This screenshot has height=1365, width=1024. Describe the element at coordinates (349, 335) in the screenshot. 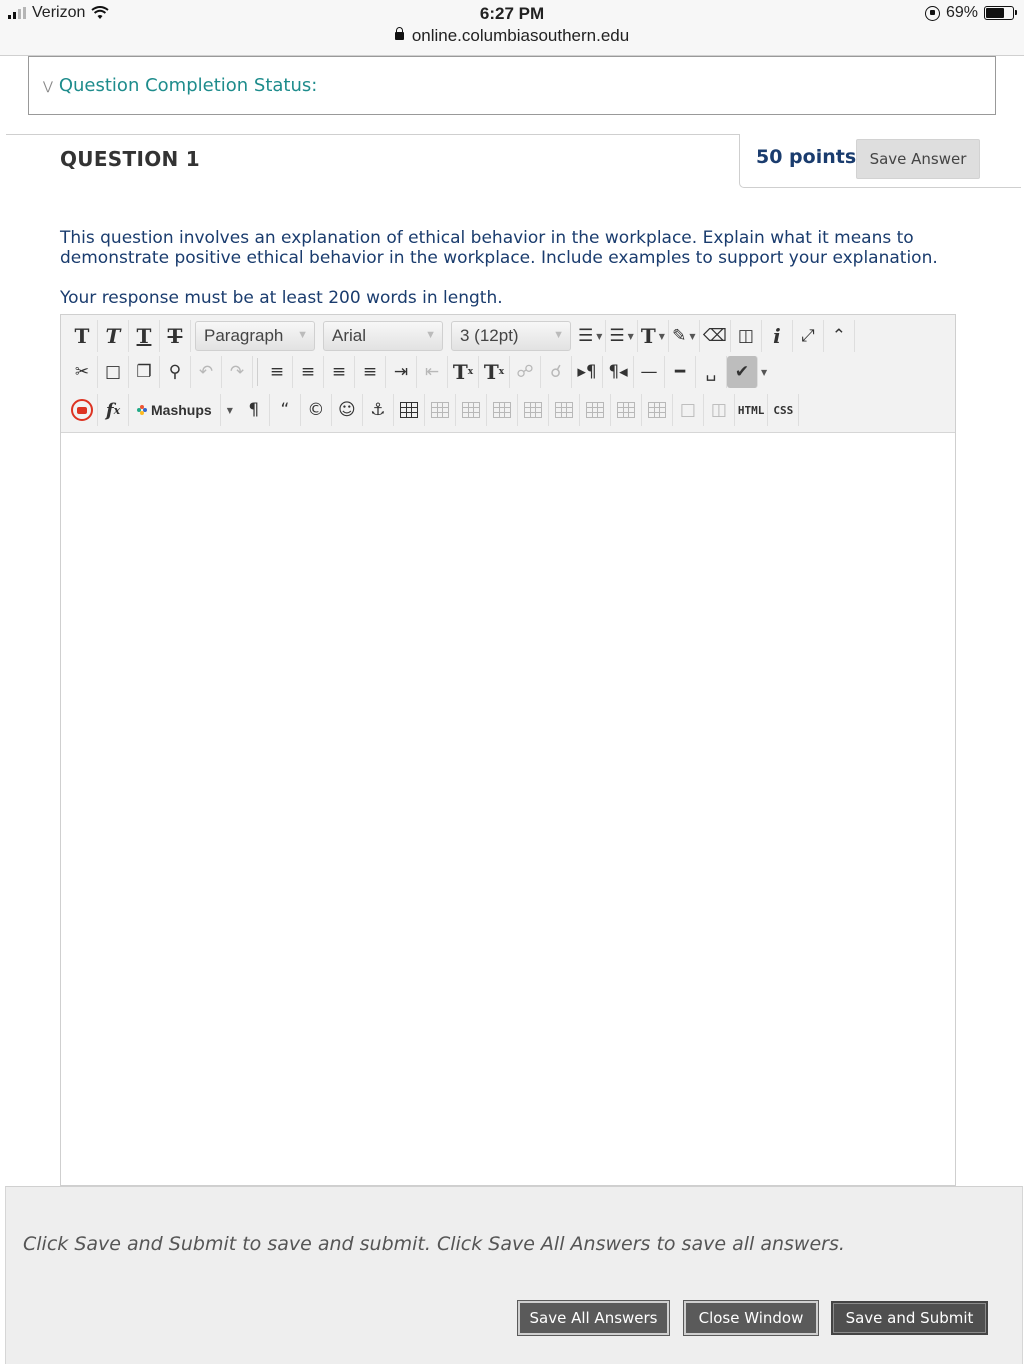

I see `font-family-value: Arial` at that location.